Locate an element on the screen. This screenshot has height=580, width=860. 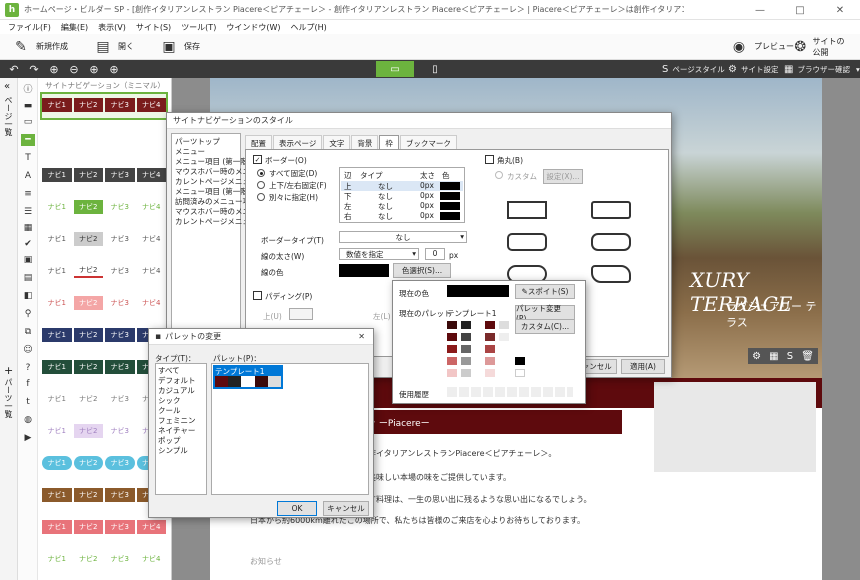
type-item: シンプル is located at coordinates (173, 450).